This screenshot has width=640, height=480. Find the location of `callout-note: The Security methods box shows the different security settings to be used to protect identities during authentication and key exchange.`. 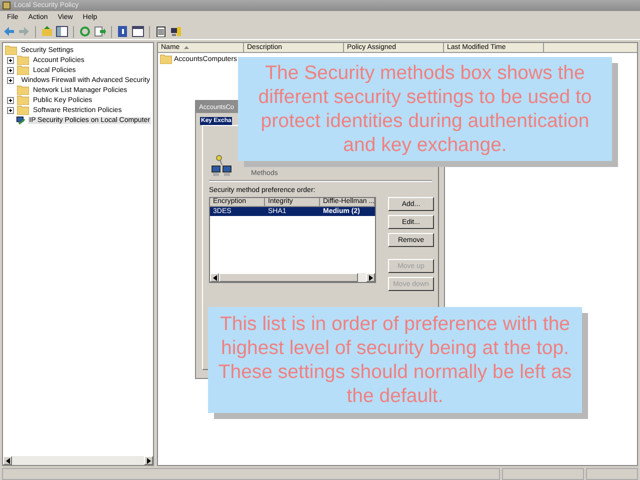

callout-note: The Security methods box shows the different security settings to be used to protect identities during authentication and key exchange. is located at coordinates (425, 109).